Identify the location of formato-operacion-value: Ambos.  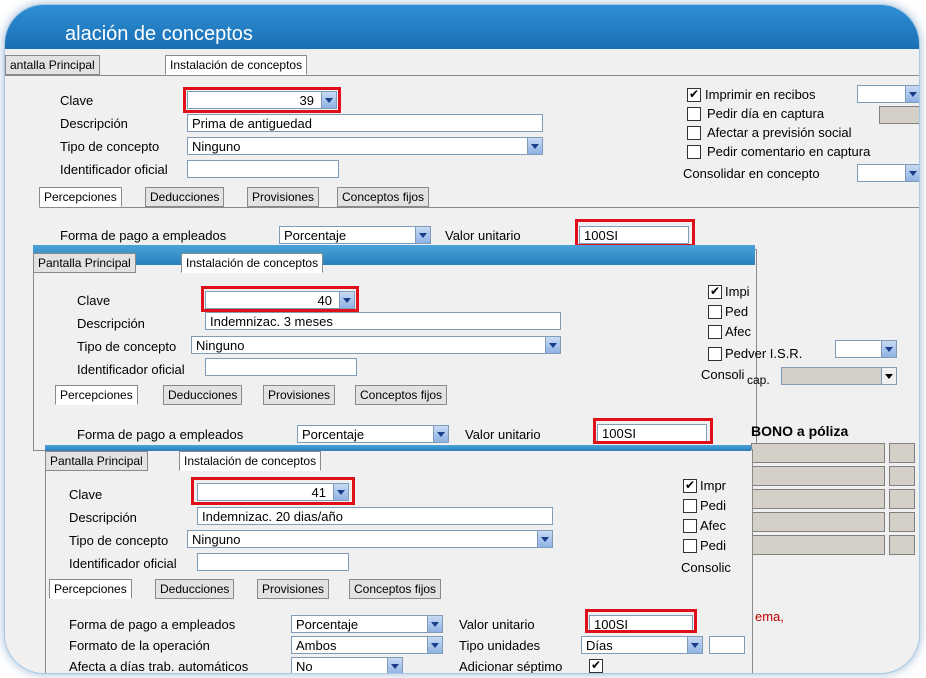
(316, 645).